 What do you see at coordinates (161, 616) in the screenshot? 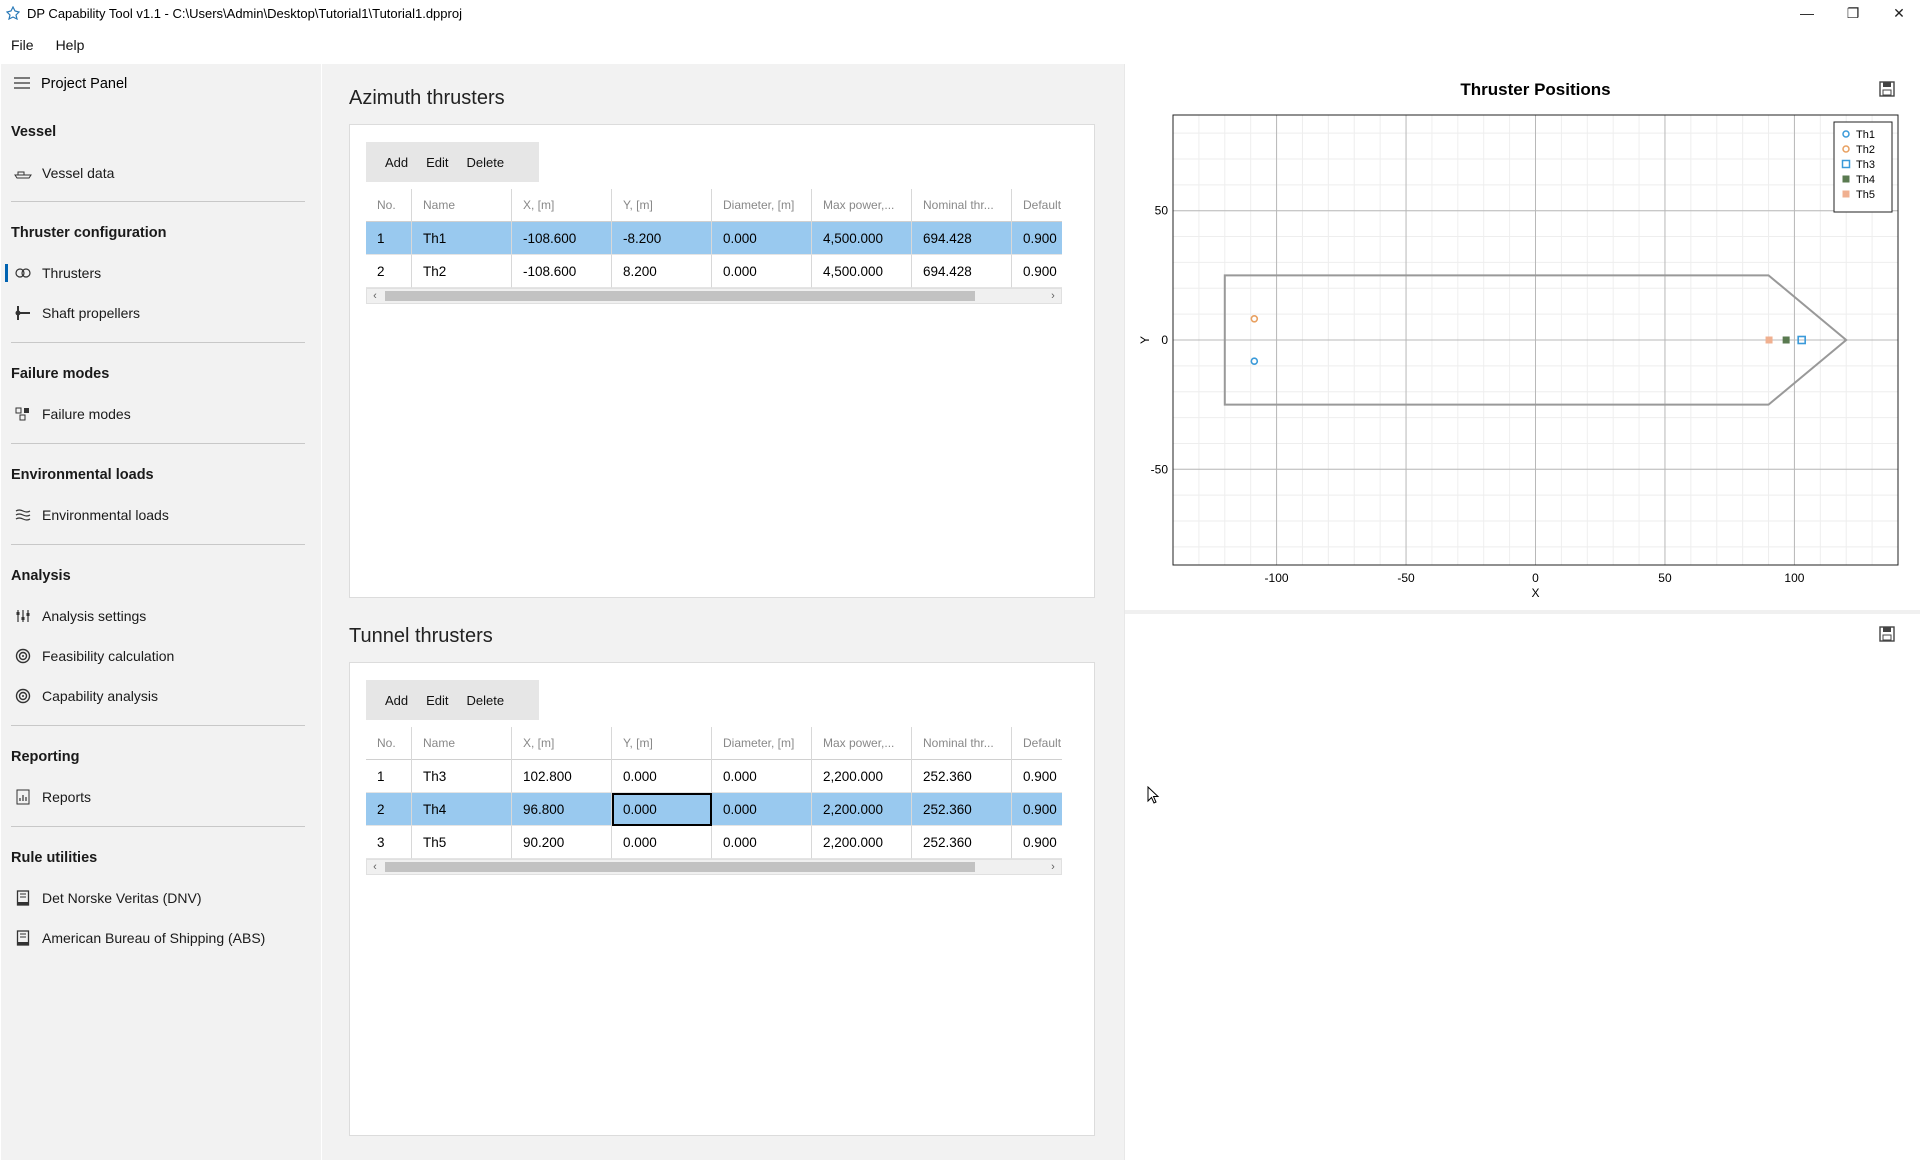
I see `sidebar-item-analysis-settings: Analysis settings` at bounding box center [161, 616].